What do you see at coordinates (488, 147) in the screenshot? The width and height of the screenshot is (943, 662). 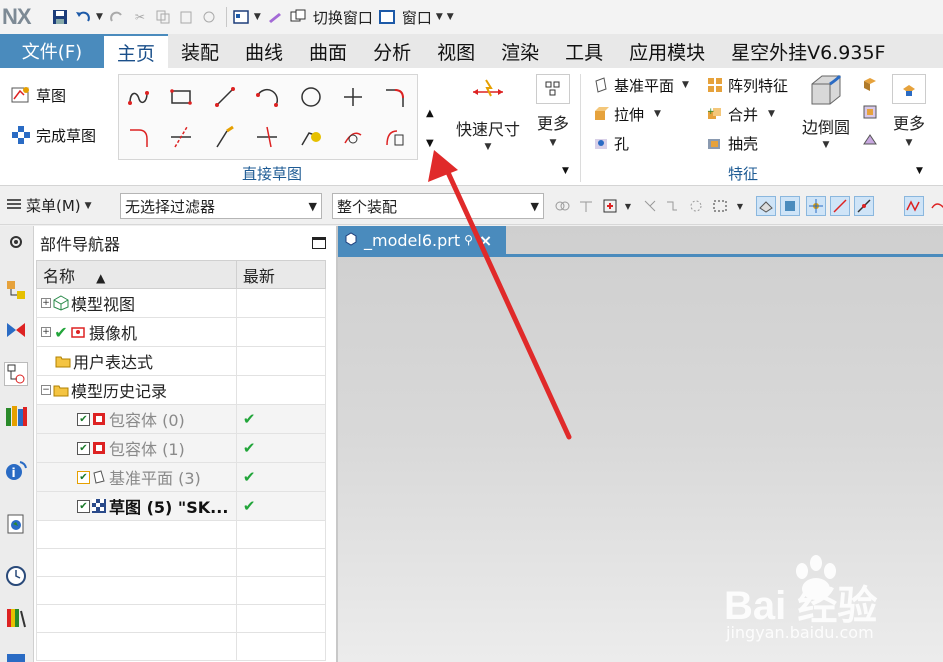 I see `quick-dimension-dropdown-icon: ▼` at bounding box center [488, 147].